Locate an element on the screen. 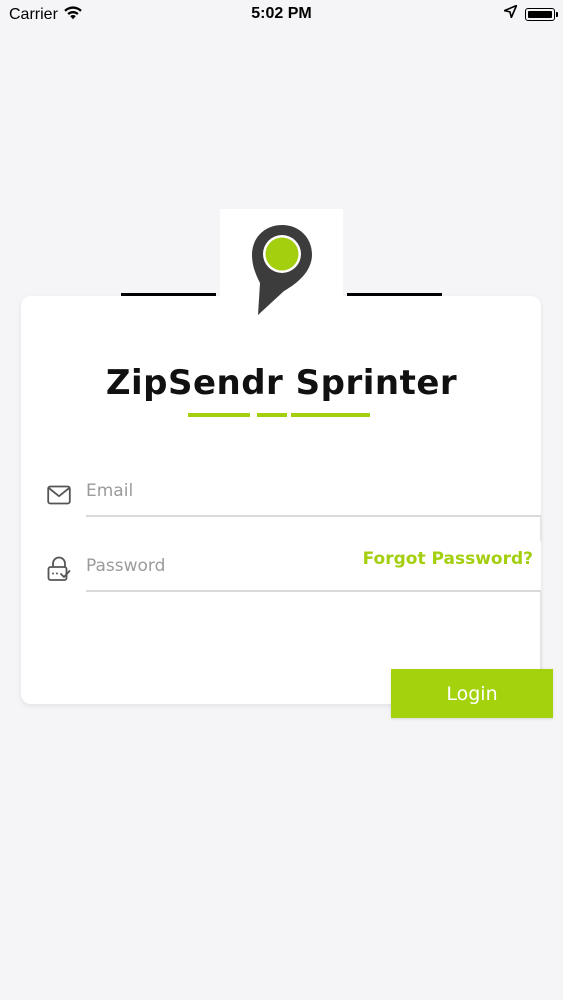 The height and width of the screenshot is (1000, 563). password-input is located at coordinates (231, 566).